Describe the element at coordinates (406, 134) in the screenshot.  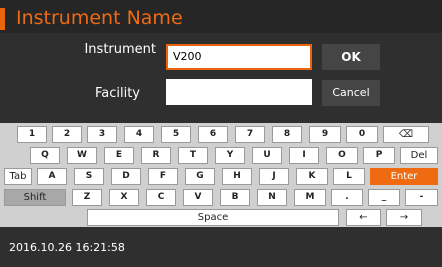
I see `backspace-key: ⌫` at that location.